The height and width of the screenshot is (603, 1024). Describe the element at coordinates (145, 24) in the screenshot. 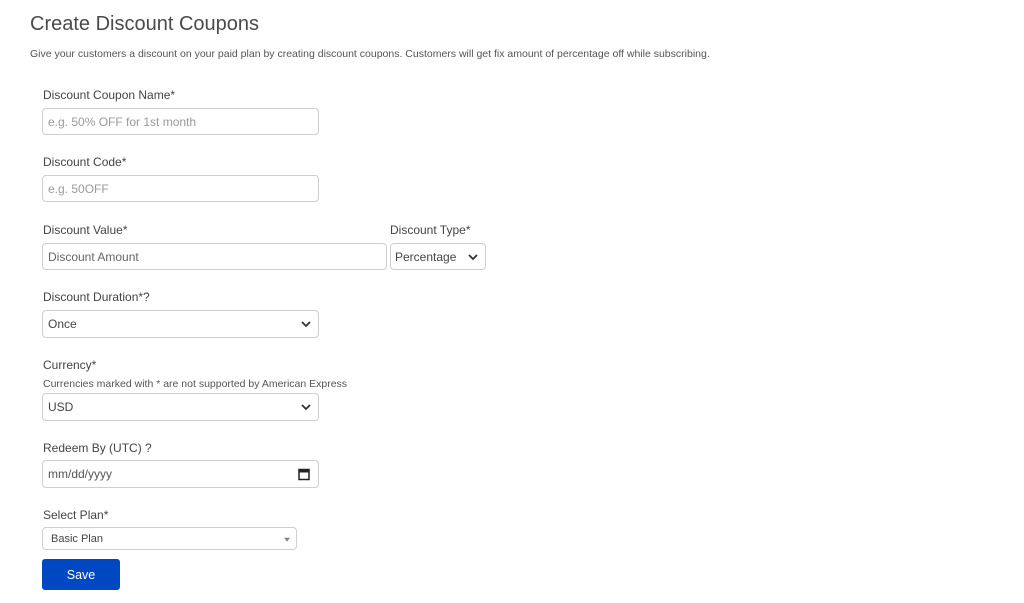

I see `page-title: Create Discount Coupons` at that location.